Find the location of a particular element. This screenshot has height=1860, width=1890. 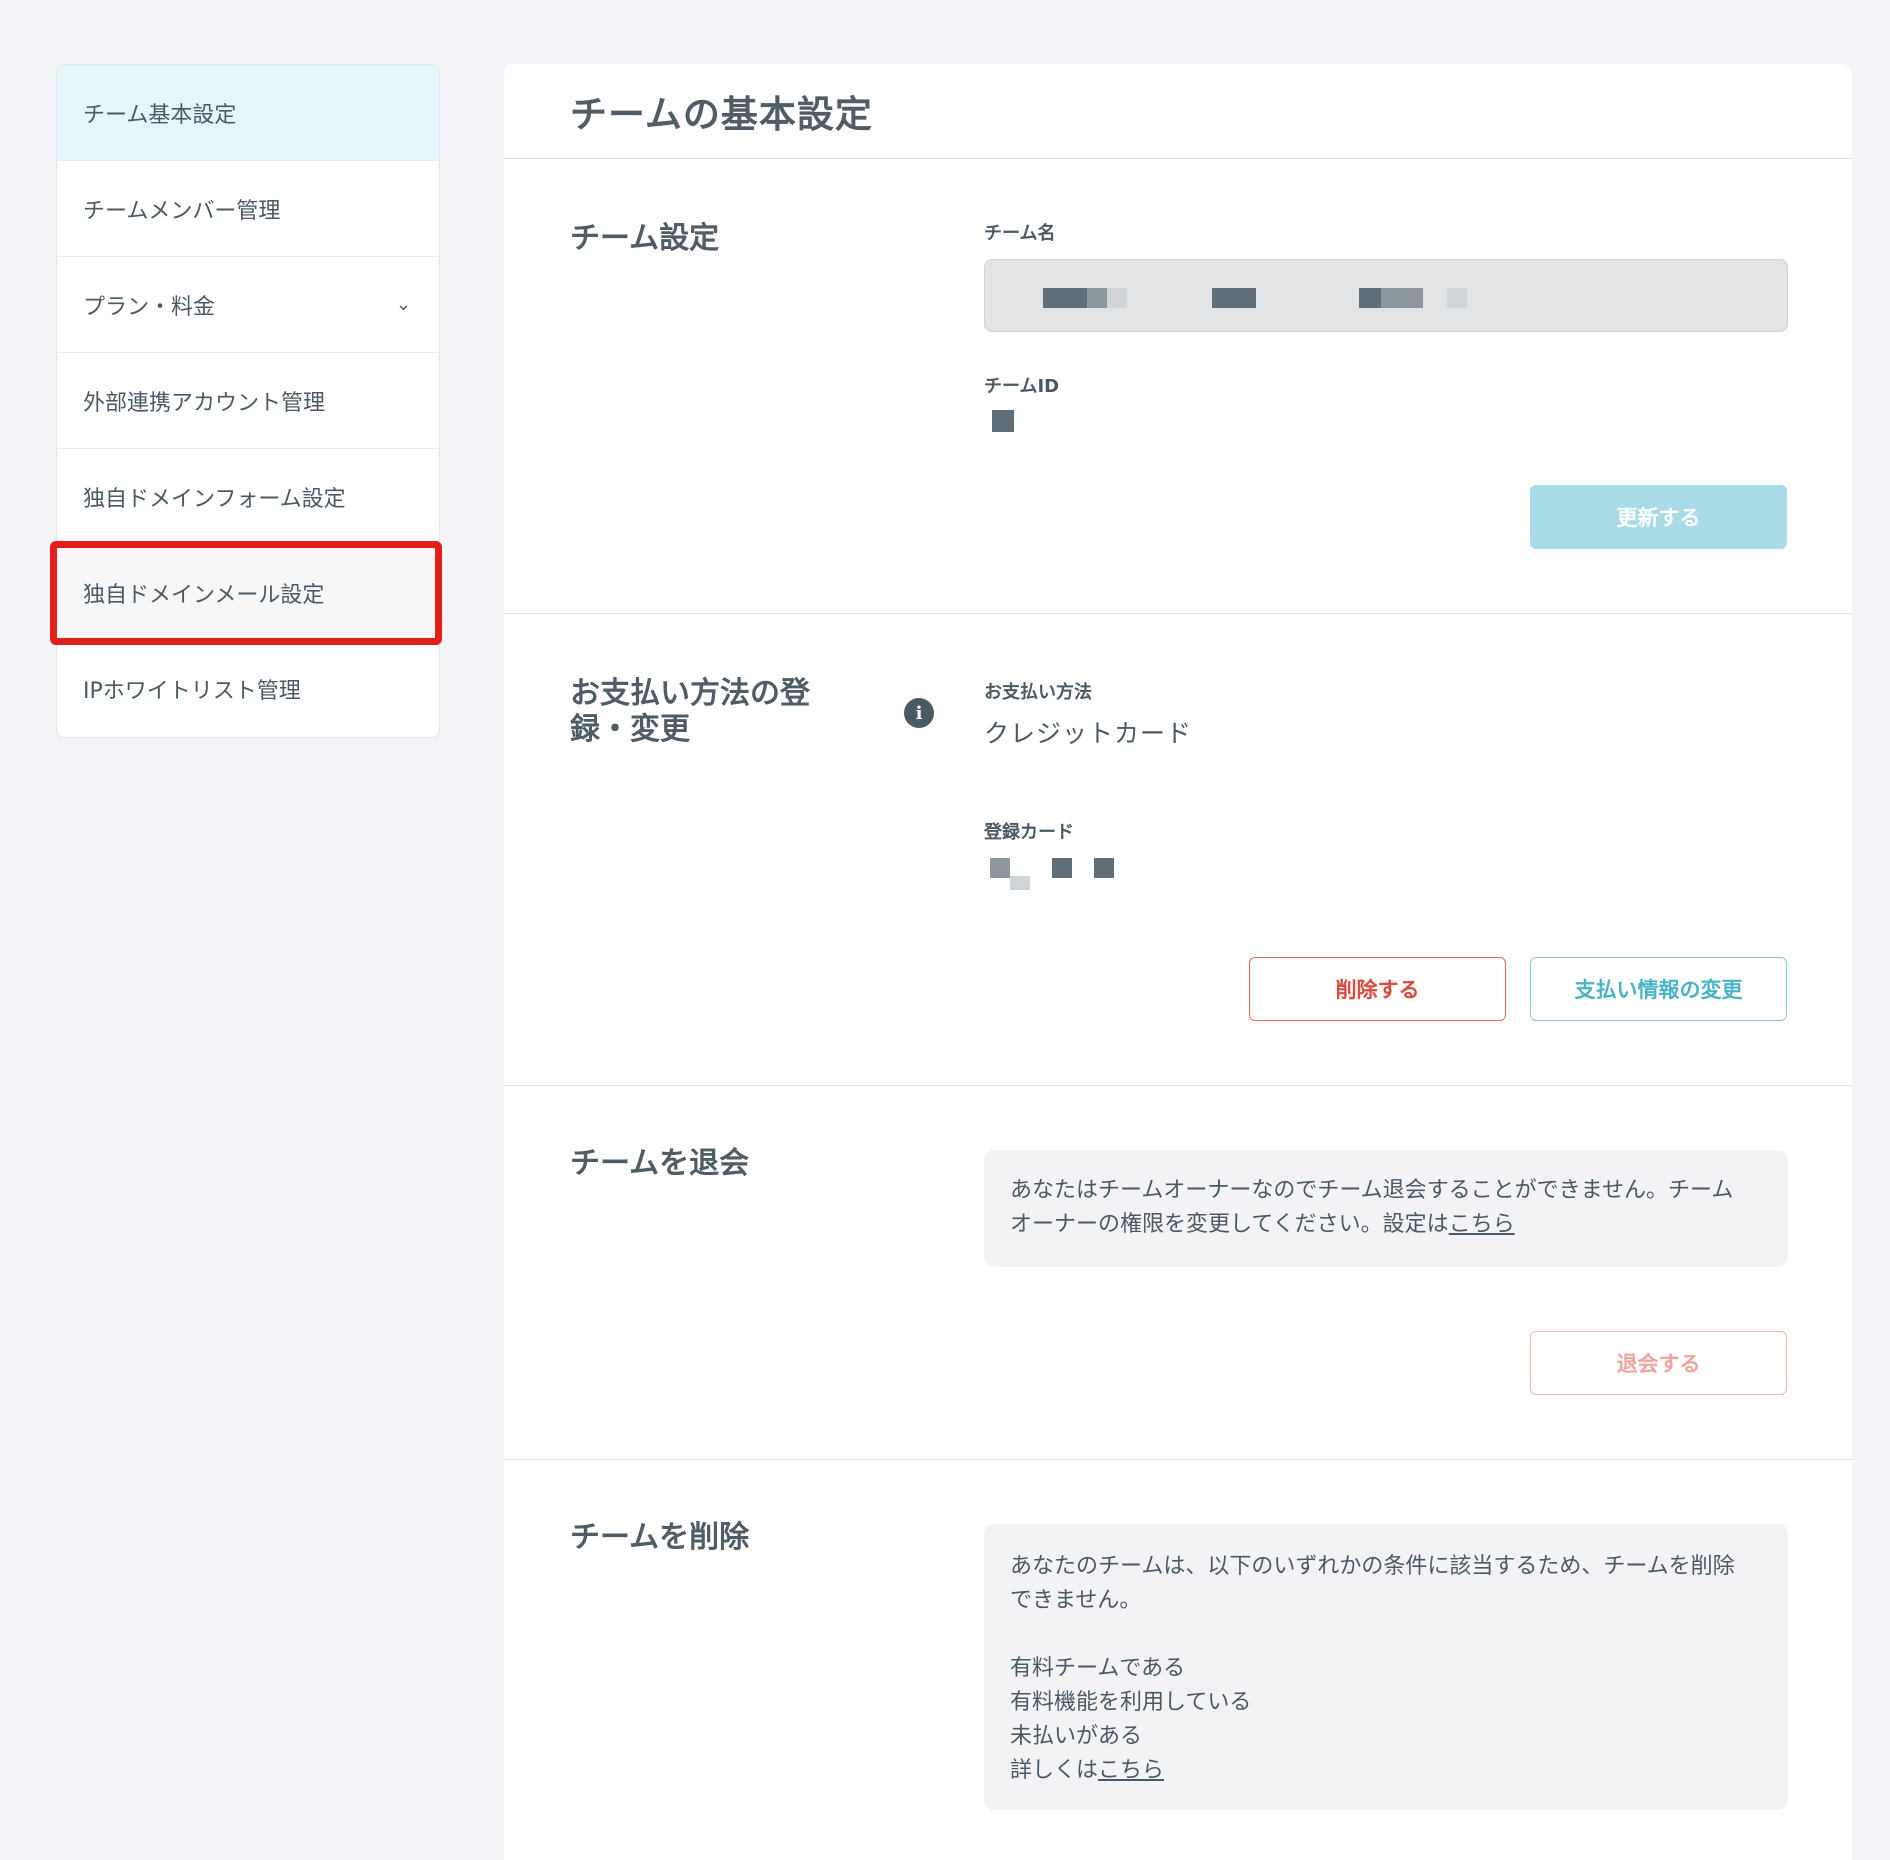

sidebar-item-plan-pricing: プラン・料金 ⌄ is located at coordinates (248, 305).